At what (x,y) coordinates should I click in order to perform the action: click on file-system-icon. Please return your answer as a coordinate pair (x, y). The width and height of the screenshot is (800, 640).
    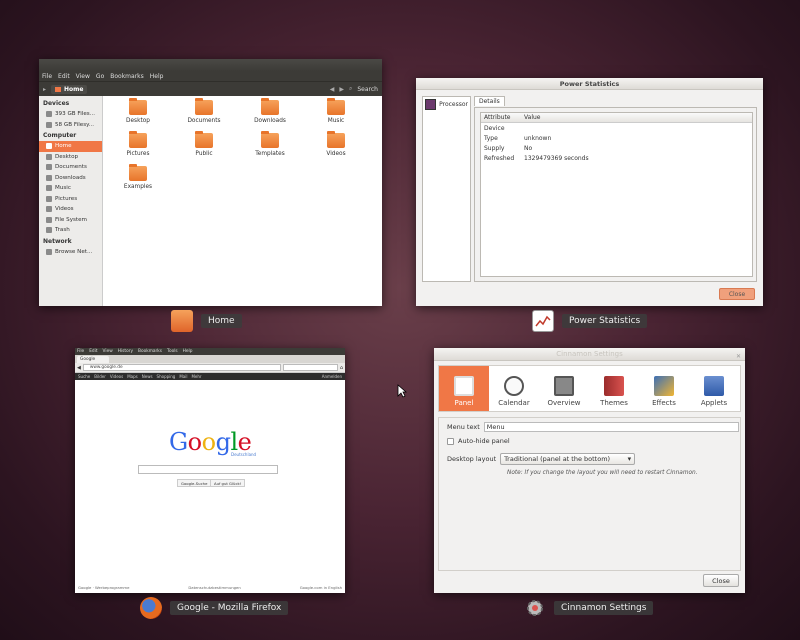
    Looking at the image, I should click on (49, 219).